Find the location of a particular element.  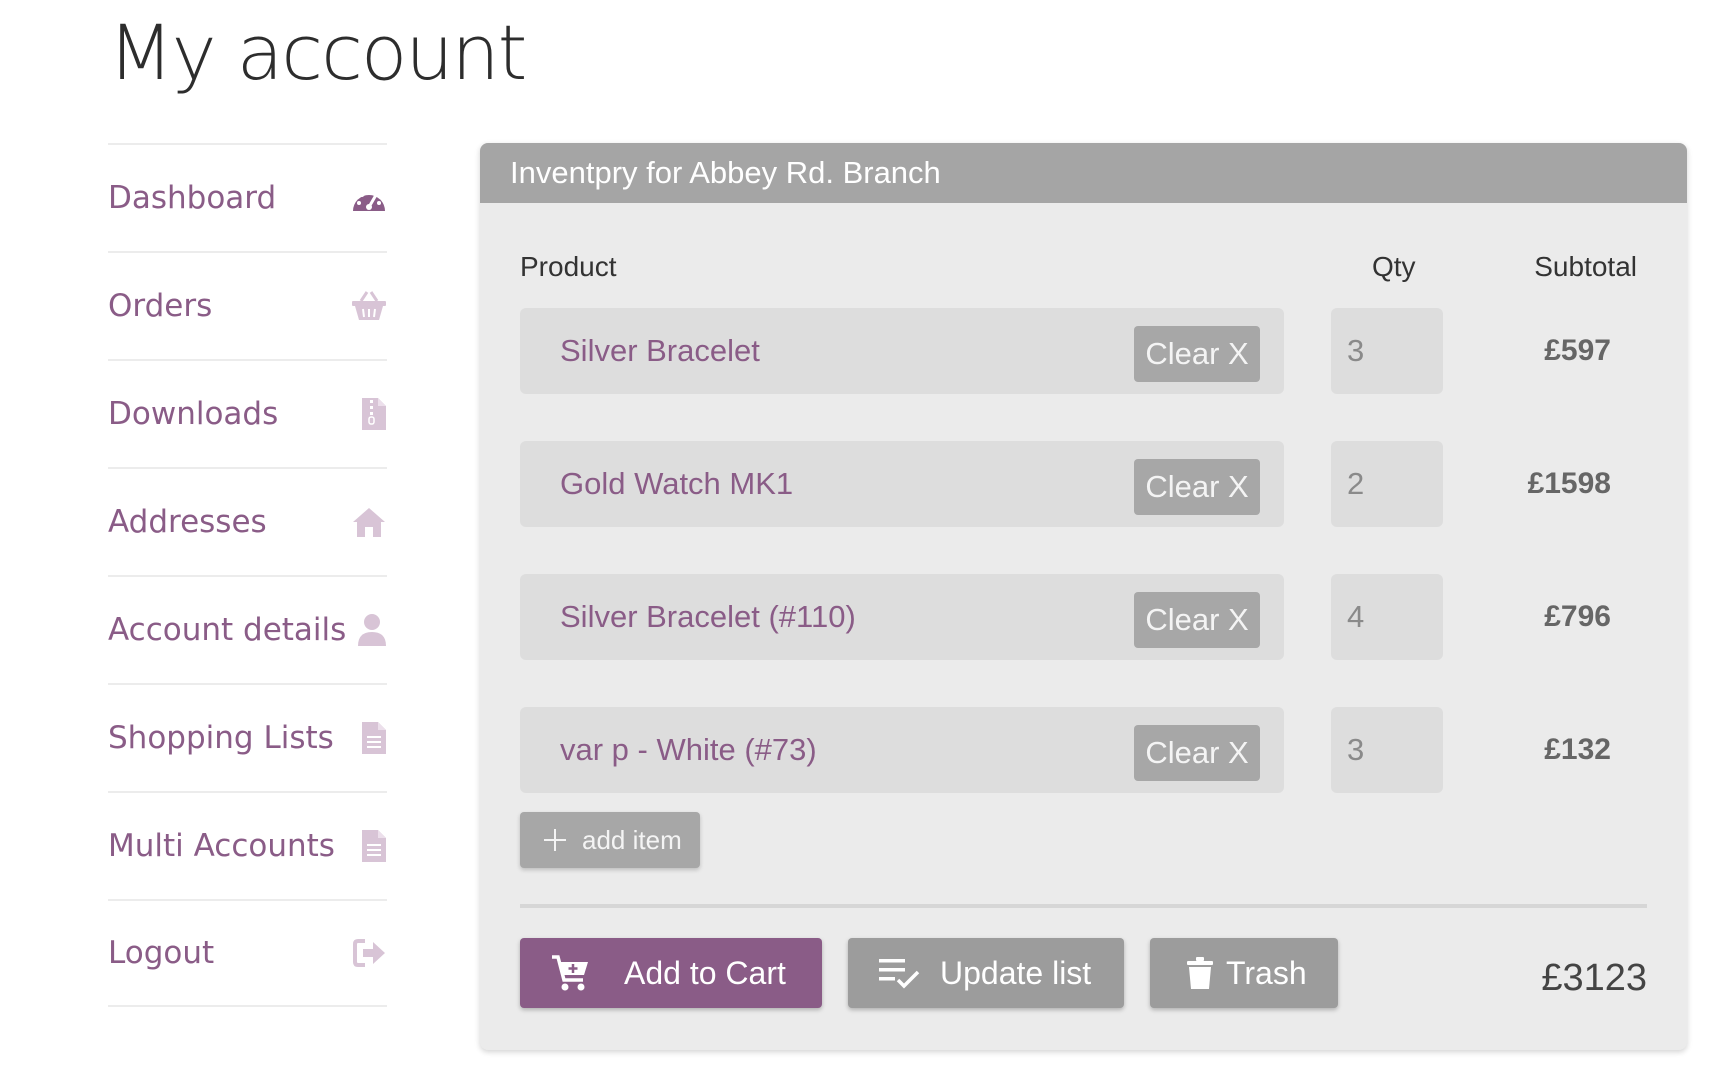

trash-button: Trash is located at coordinates (1244, 973).